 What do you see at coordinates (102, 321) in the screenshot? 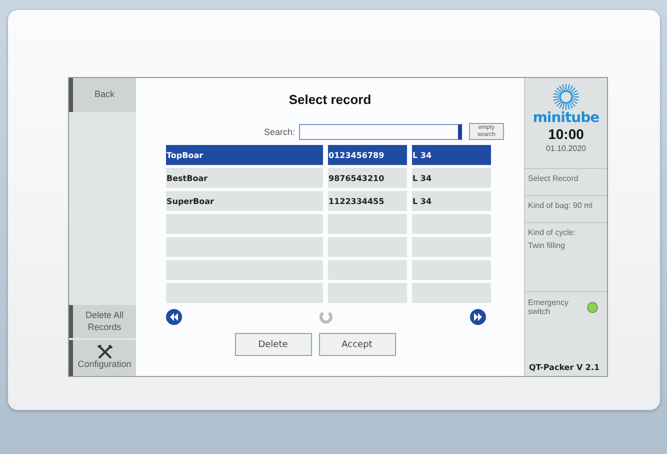
I see `delete-all-button: Delete All Records` at bounding box center [102, 321].